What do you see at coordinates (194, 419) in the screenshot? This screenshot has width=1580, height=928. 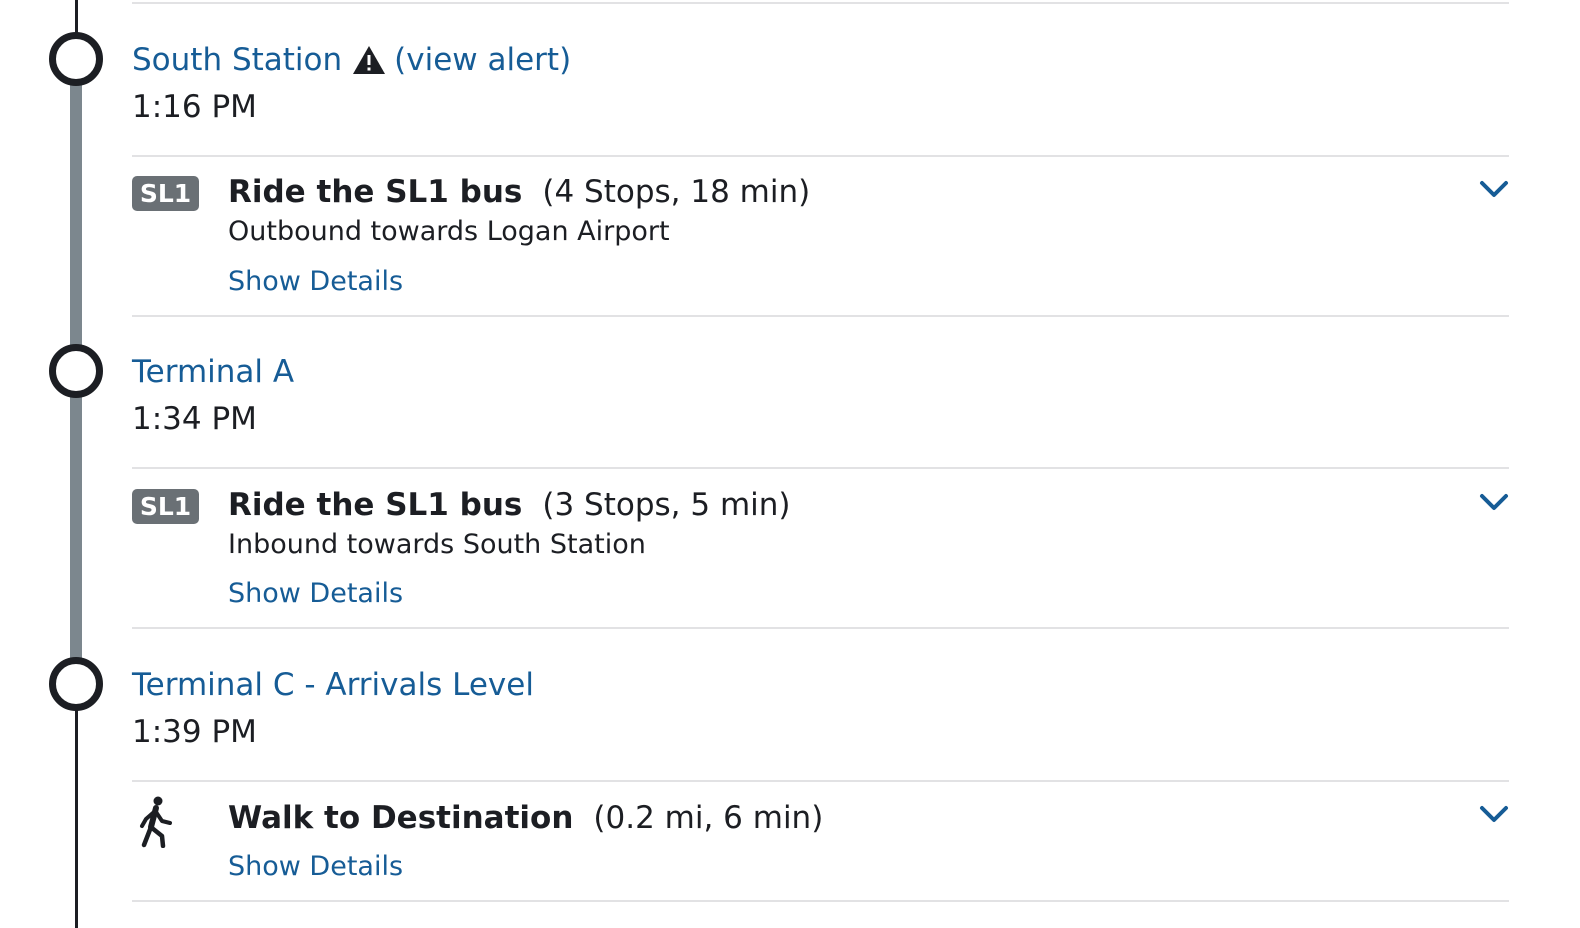 I see `stop-time: 1:34 PM` at bounding box center [194, 419].